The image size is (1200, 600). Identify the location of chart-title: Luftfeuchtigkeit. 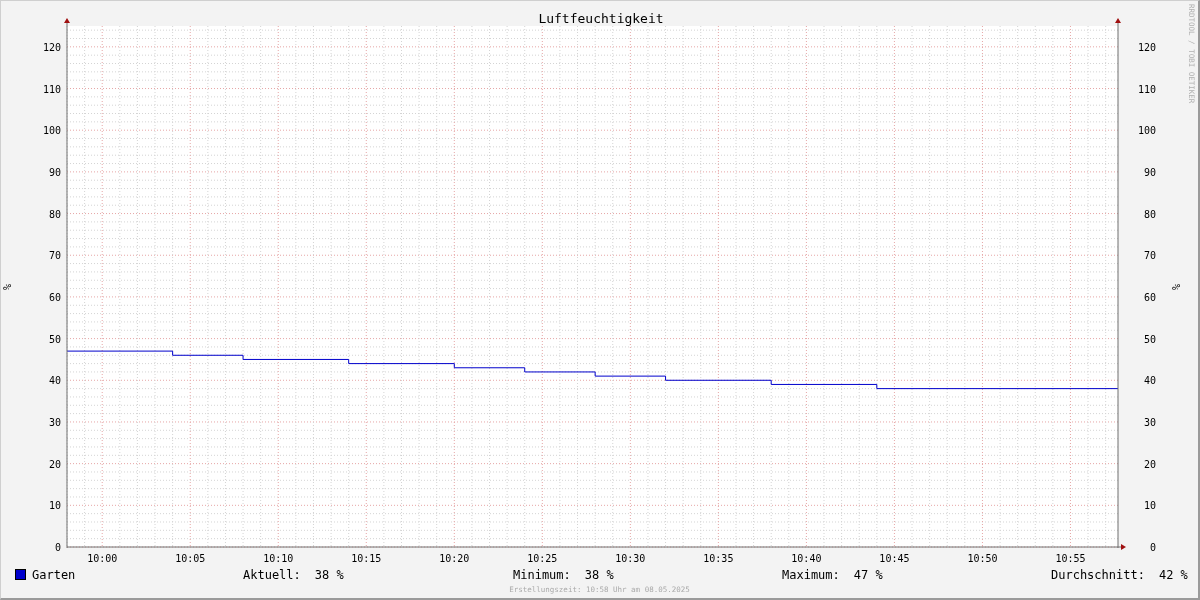
(601, 18).